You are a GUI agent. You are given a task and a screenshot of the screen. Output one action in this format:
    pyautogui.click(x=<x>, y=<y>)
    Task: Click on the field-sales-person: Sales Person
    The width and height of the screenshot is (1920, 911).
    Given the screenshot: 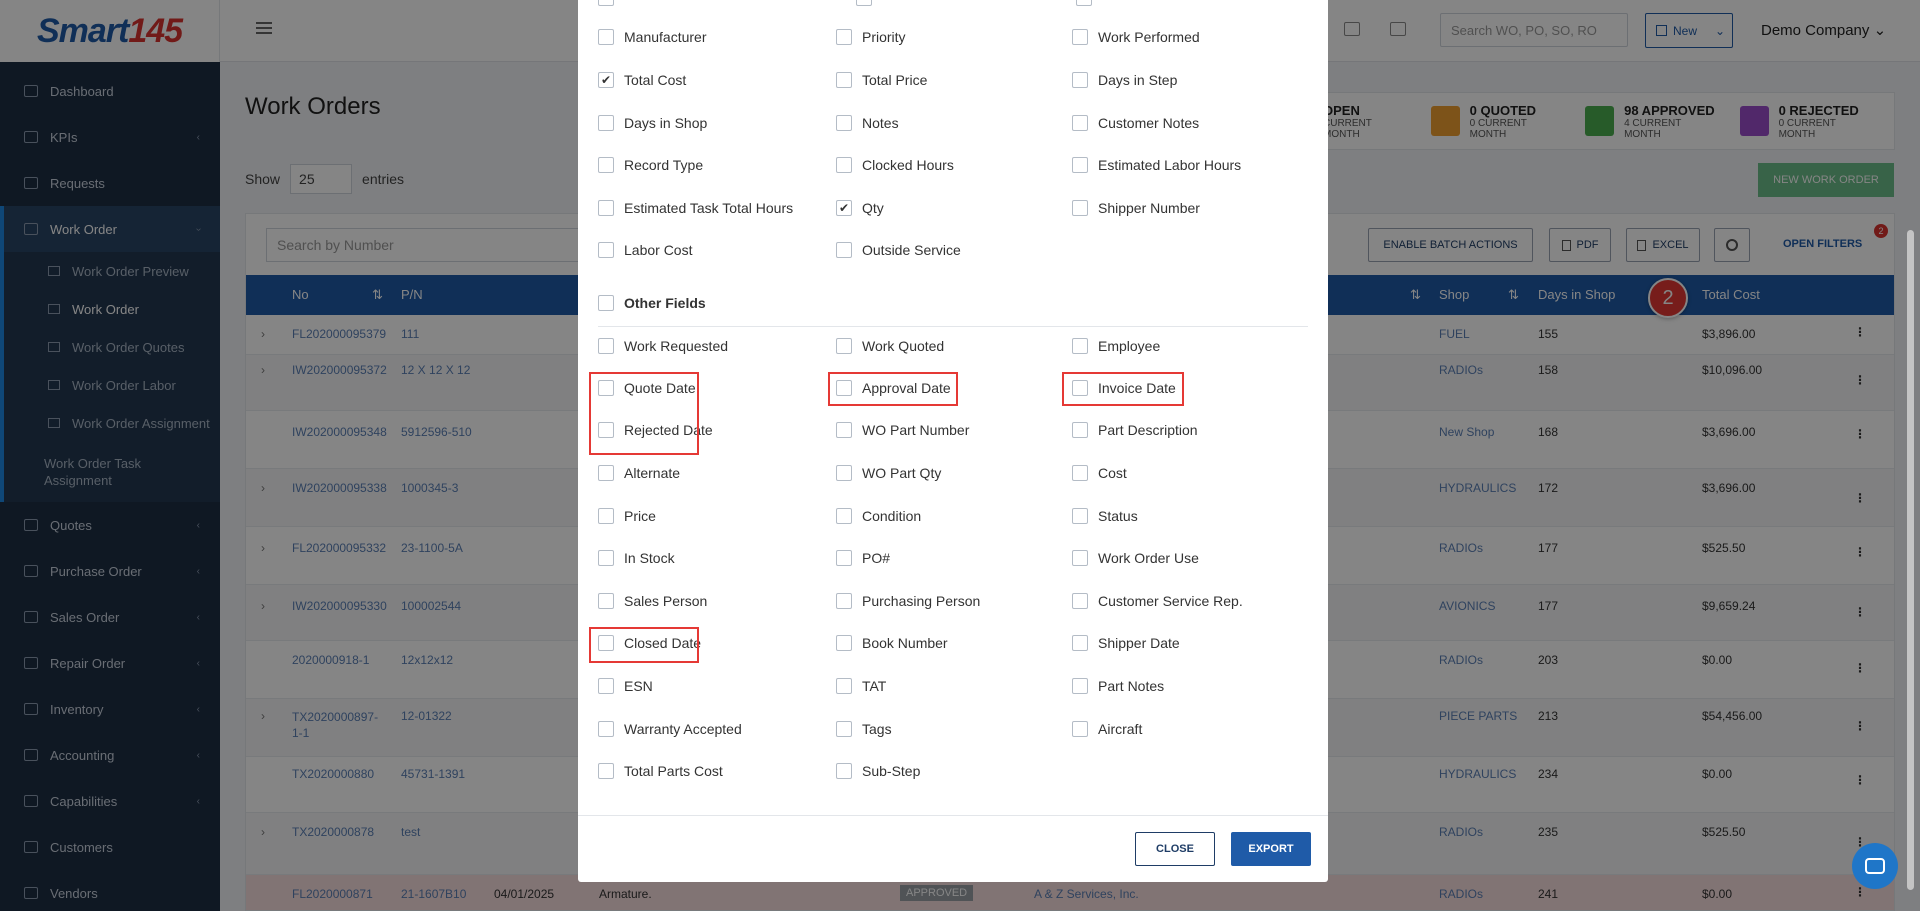 What is the action you would take?
    pyautogui.click(x=652, y=601)
    